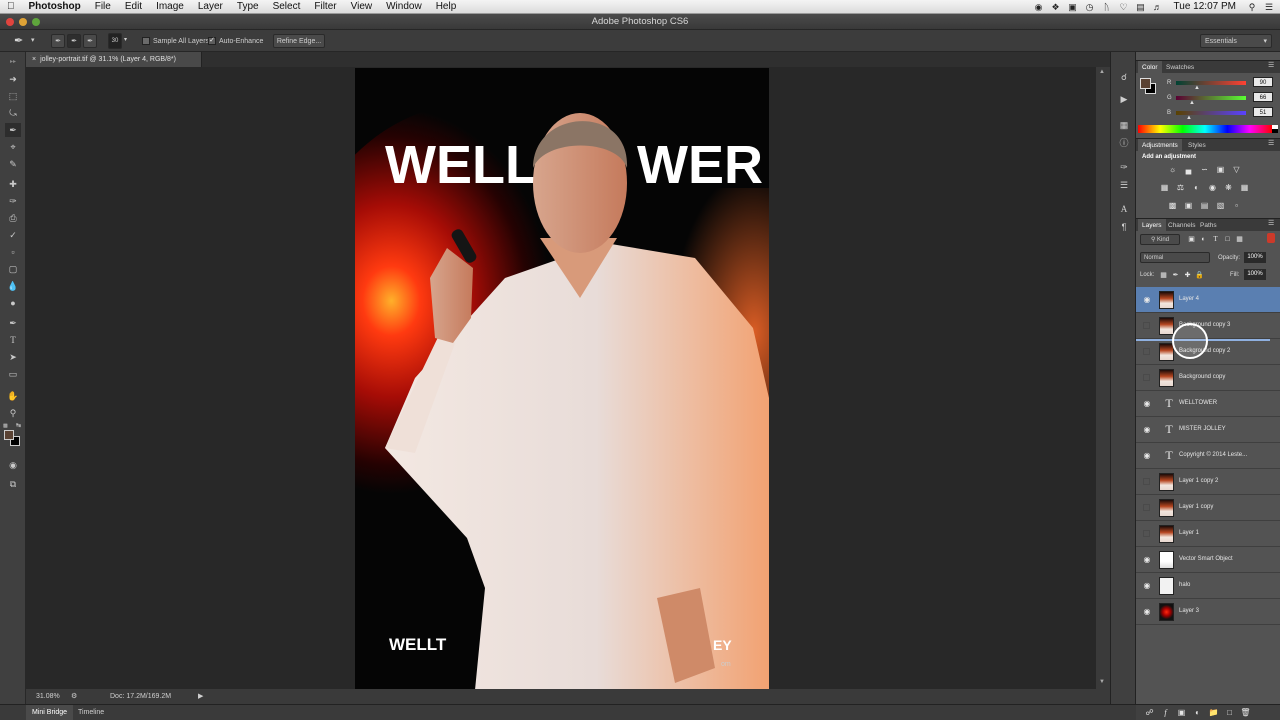 This screenshot has height=720, width=1280. Describe the element at coordinates (1164, 187) in the screenshot. I see `hue-saturation-icon: ▦` at that location.